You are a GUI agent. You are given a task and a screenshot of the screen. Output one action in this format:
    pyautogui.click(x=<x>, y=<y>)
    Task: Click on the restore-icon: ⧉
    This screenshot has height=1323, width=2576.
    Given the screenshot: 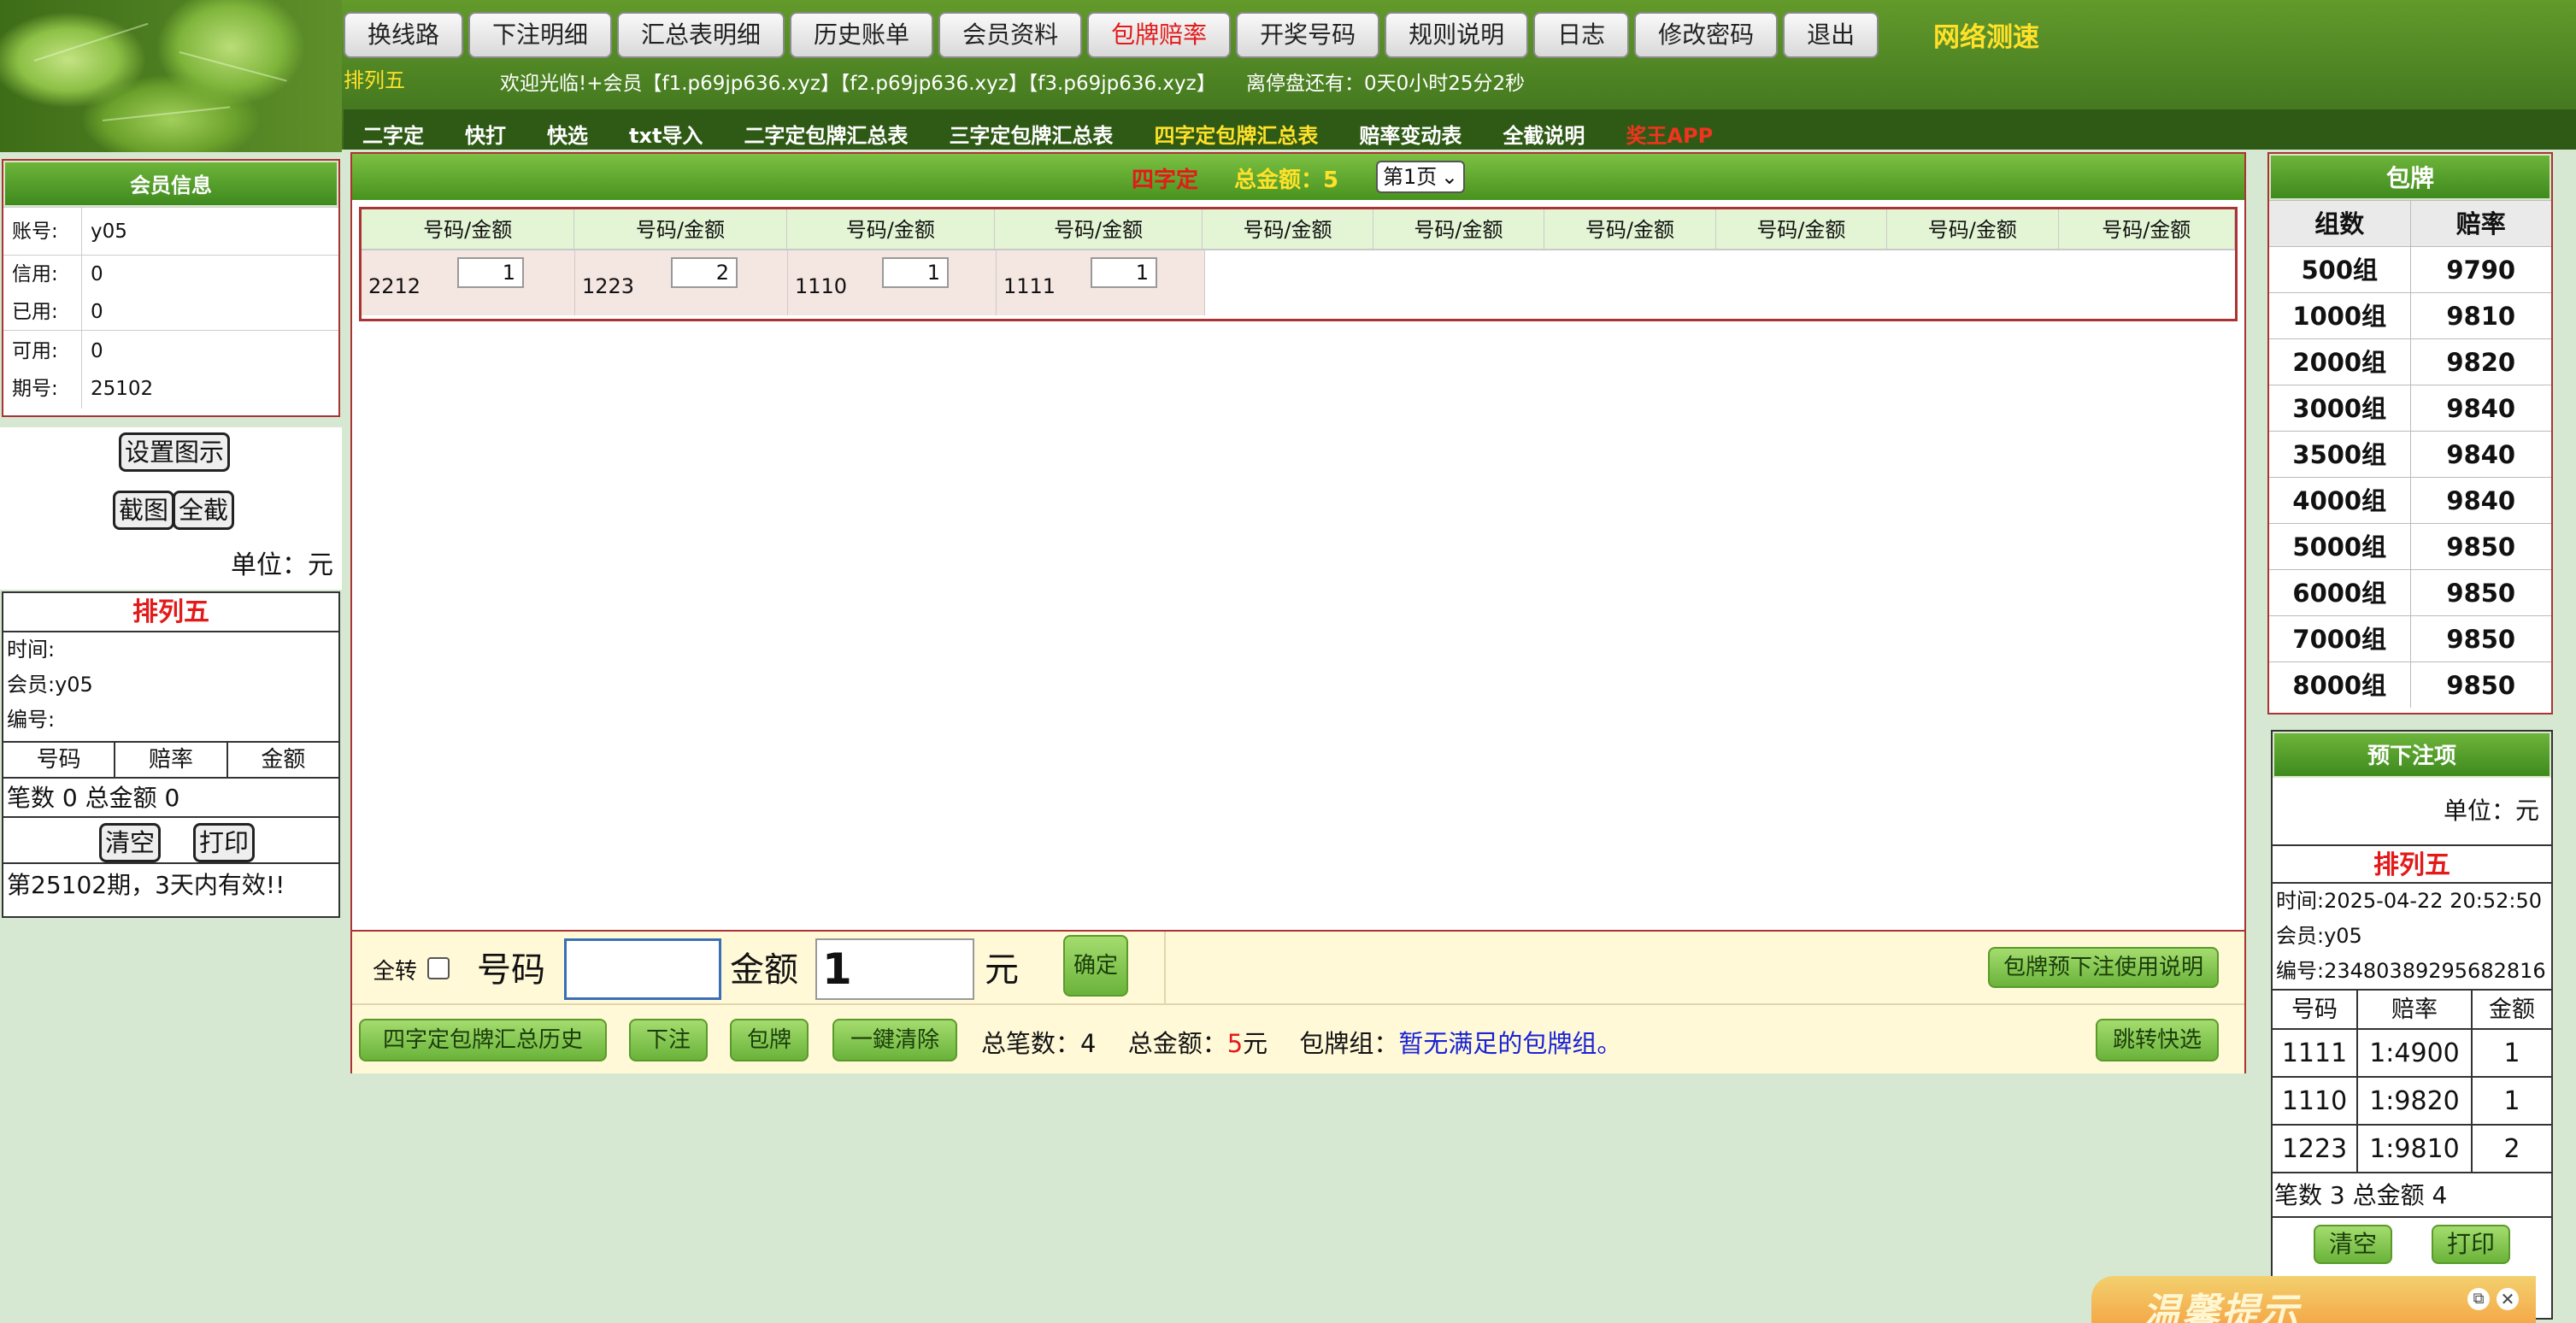 What is the action you would take?
    pyautogui.click(x=2478, y=1299)
    